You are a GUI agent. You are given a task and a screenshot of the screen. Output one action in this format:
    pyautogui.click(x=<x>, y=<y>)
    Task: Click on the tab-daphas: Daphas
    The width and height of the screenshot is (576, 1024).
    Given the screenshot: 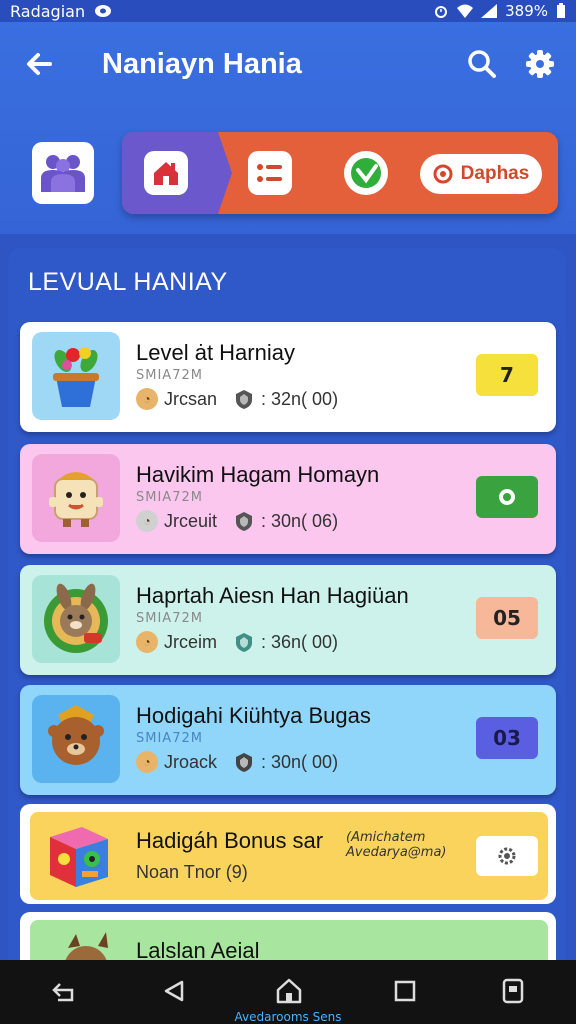 What is the action you would take?
    pyautogui.click(x=481, y=174)
    